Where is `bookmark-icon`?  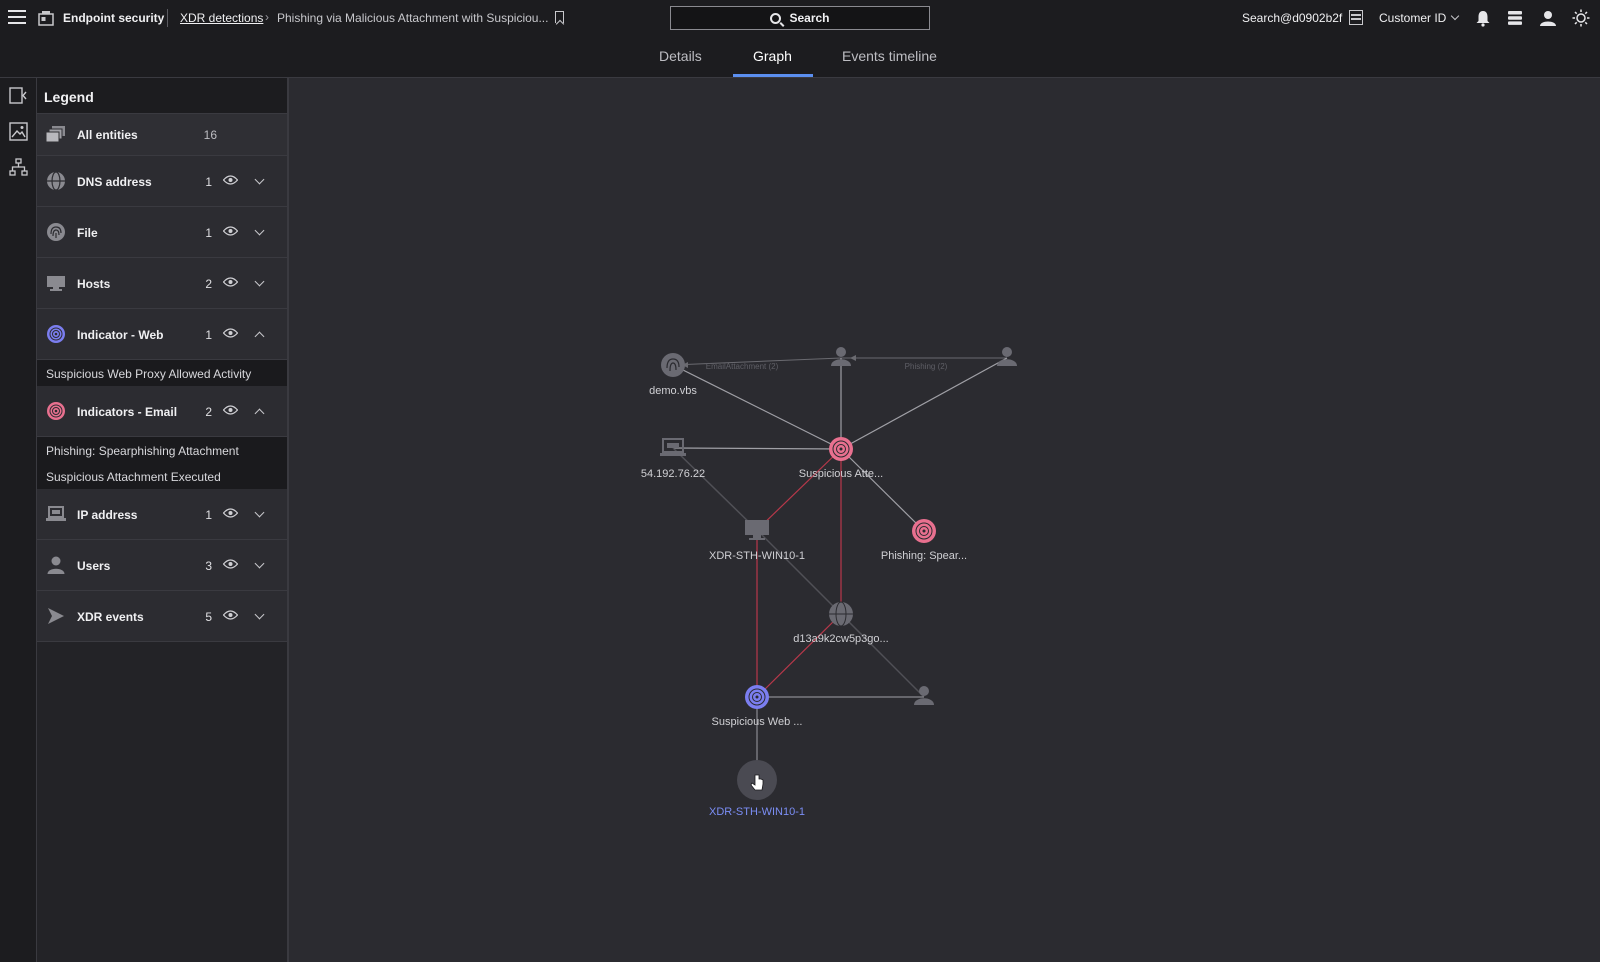
bookmark-icon is located at coordinates (559, 17).